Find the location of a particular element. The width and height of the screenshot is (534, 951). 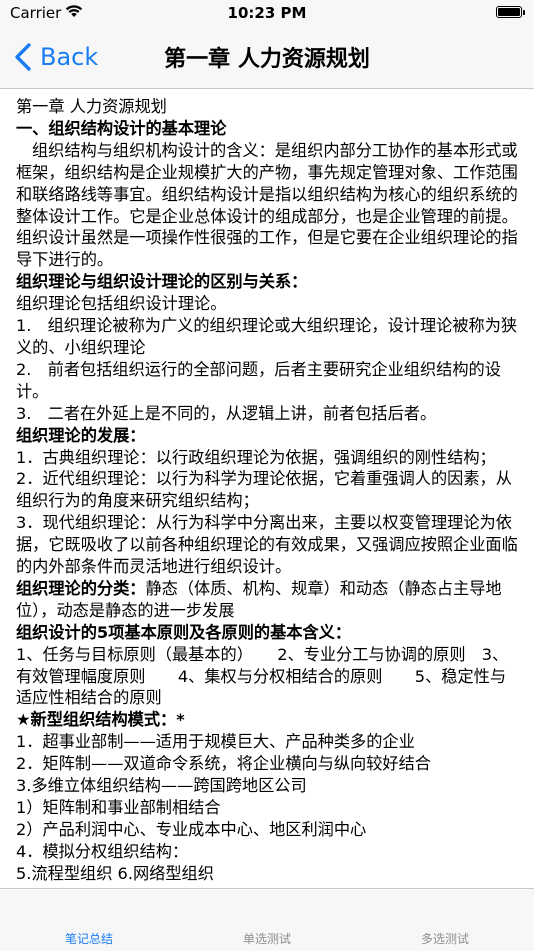

content-paragraph: 5.流程型组织 6.网络型组织 is located at coordinates (115, 873).